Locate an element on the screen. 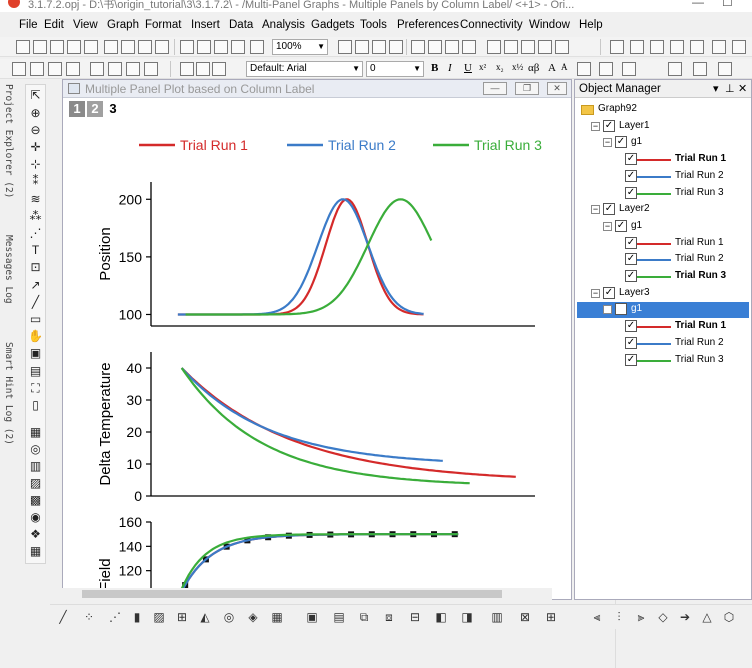  triangle-shape-icon: △ is located at coordinates (707, 617).